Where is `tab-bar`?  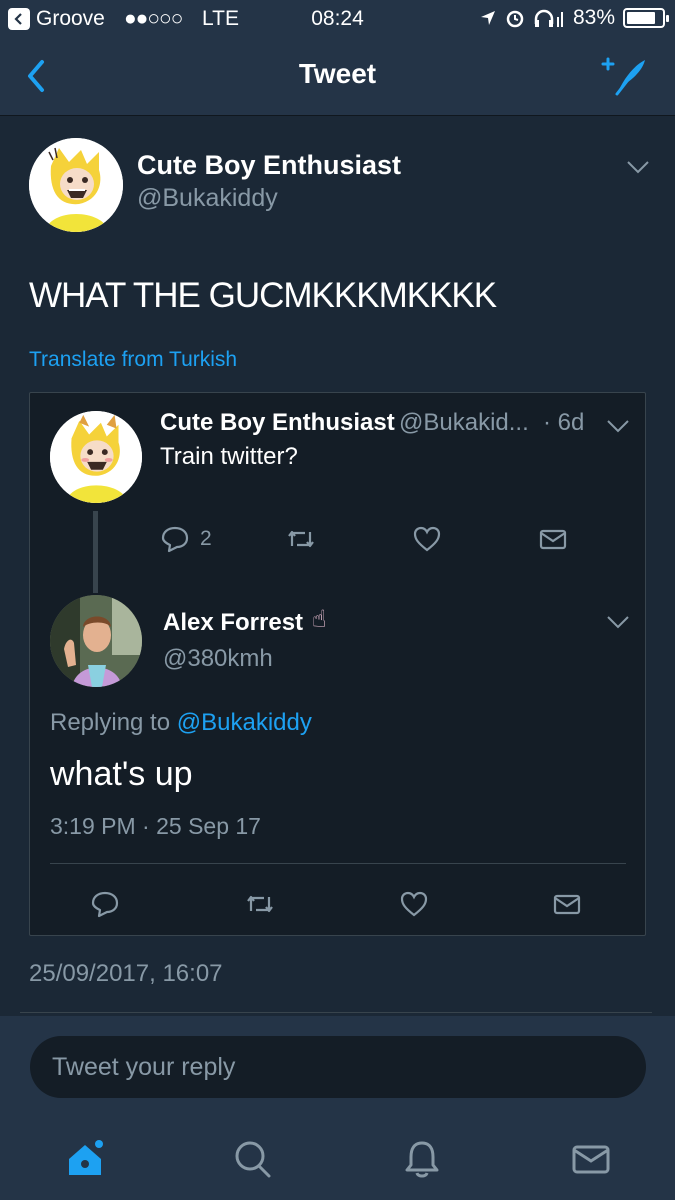 tab-bar is located at coordinates (337, 1163).